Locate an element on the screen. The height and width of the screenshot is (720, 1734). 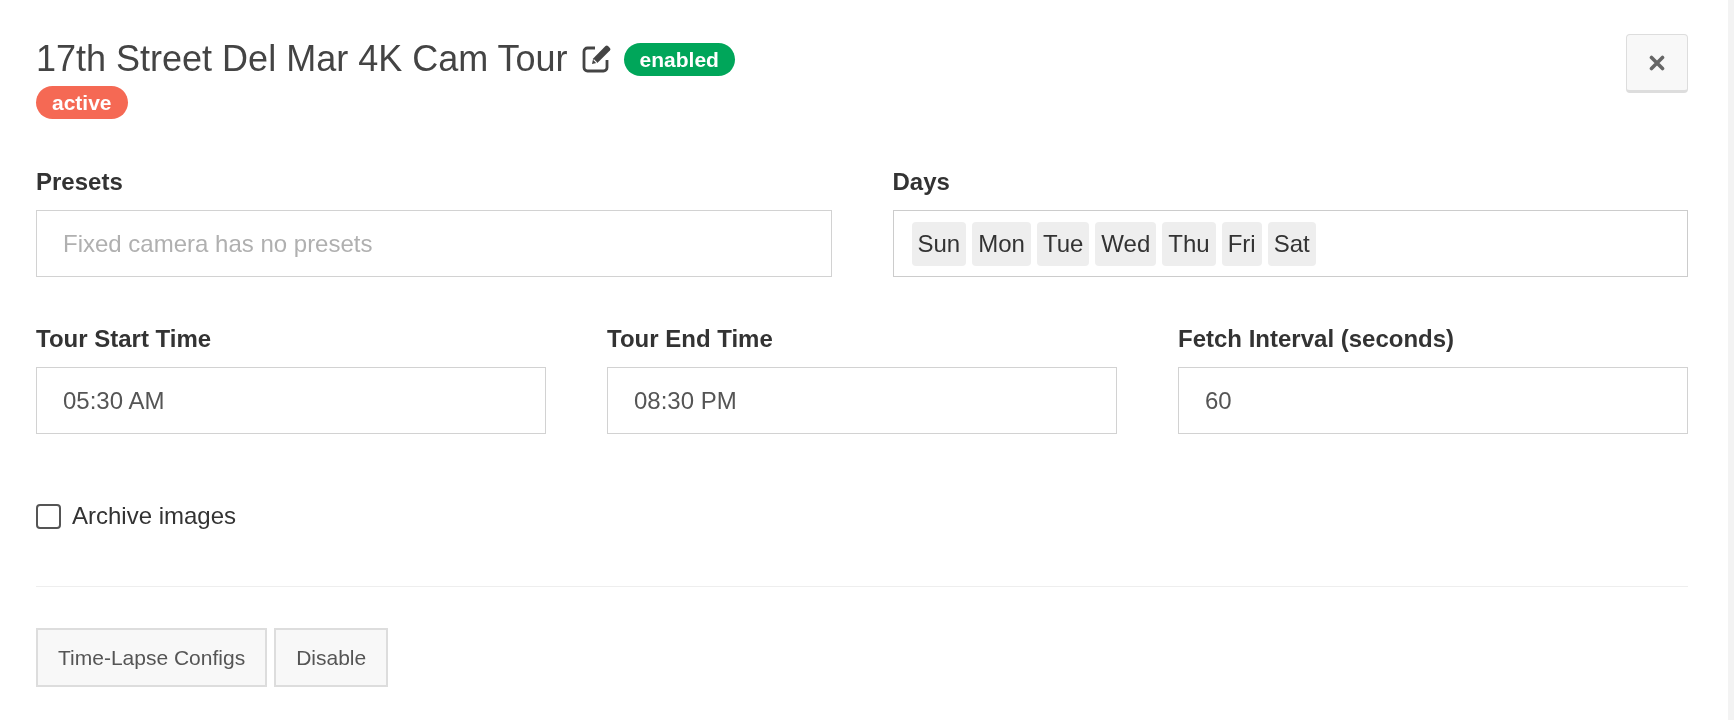
input-field: 08:30 PM is located at coordinates (862, 400).